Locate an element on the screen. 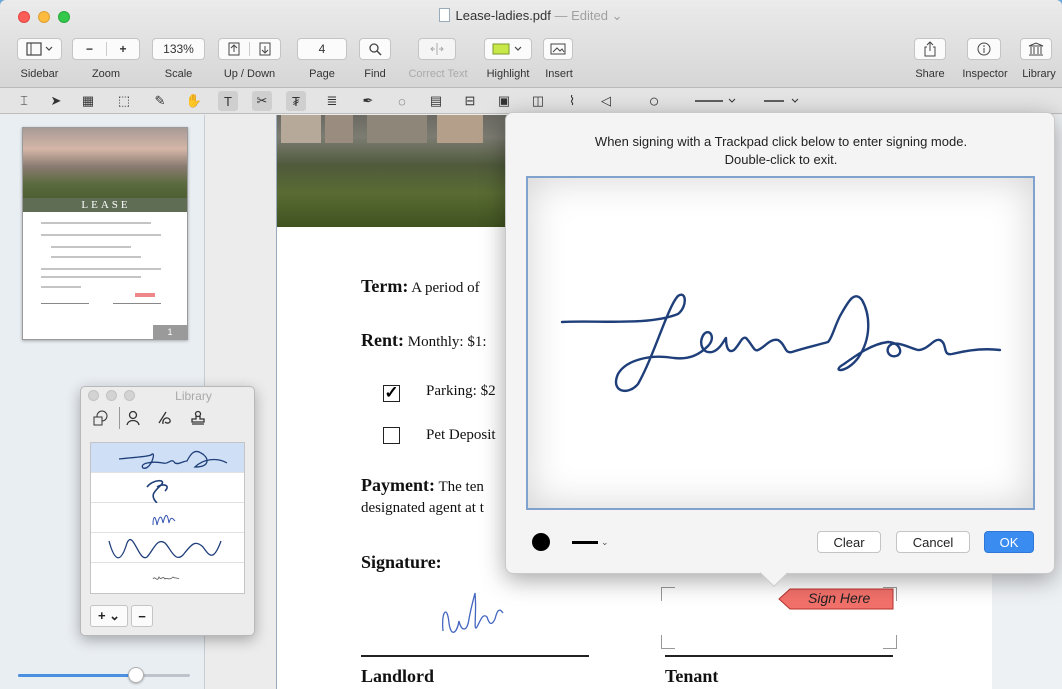 This screenshot has height=689, width=1062. thumbnail-sig-line is located at coordinates (137, 303).